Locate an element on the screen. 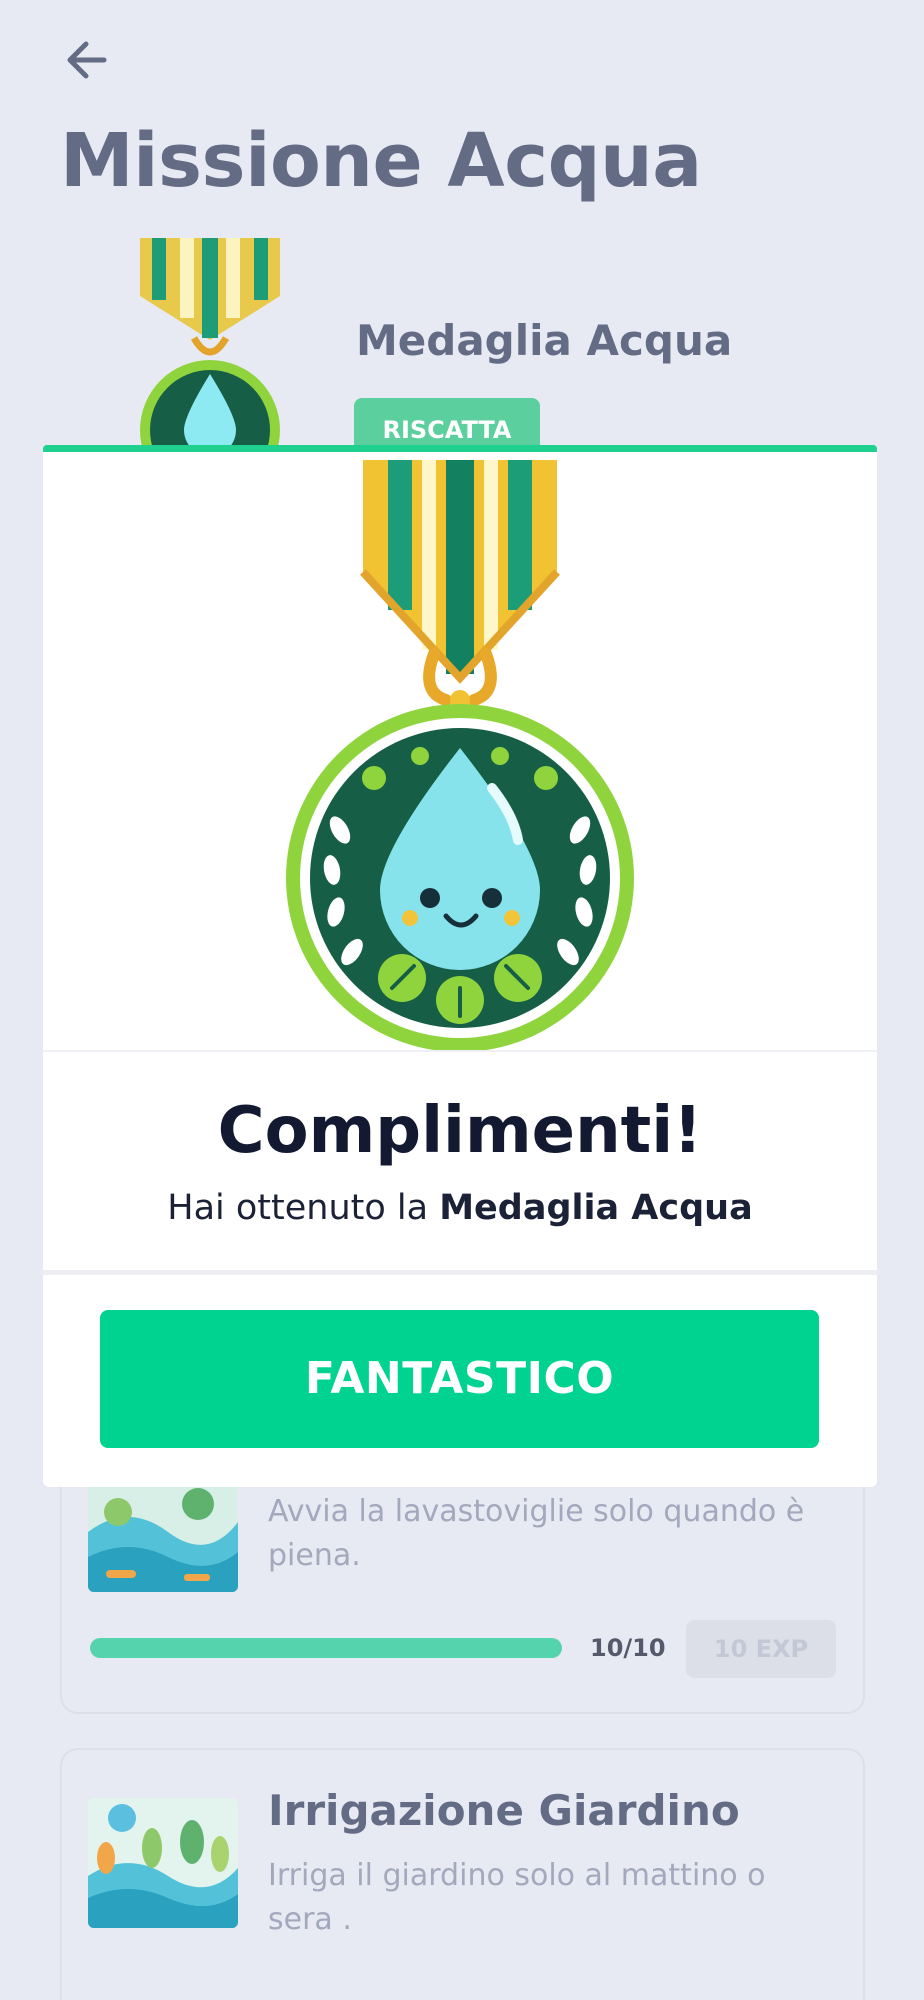  progress-count: 10/10 is located at coordinates (628, 1648).